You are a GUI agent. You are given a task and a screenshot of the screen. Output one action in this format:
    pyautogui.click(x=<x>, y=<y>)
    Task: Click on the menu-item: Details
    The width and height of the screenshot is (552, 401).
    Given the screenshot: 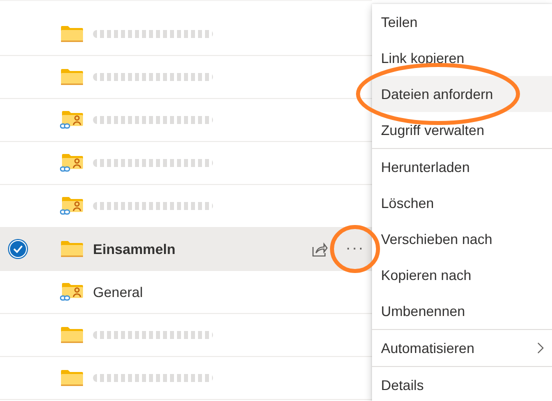 What is the action you would take?
    pyautogui.click(x=462, y=384)
    